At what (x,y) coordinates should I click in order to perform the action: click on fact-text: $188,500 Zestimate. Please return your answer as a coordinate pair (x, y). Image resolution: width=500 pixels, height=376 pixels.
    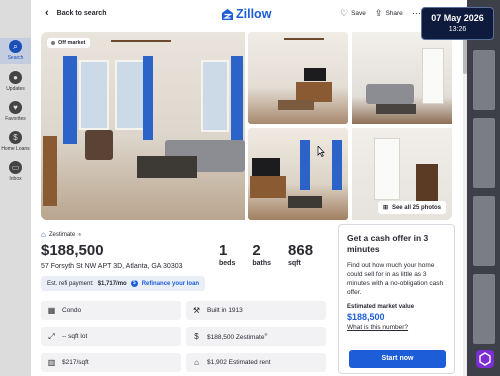
    Looking at the image, I should click on (236, 338).